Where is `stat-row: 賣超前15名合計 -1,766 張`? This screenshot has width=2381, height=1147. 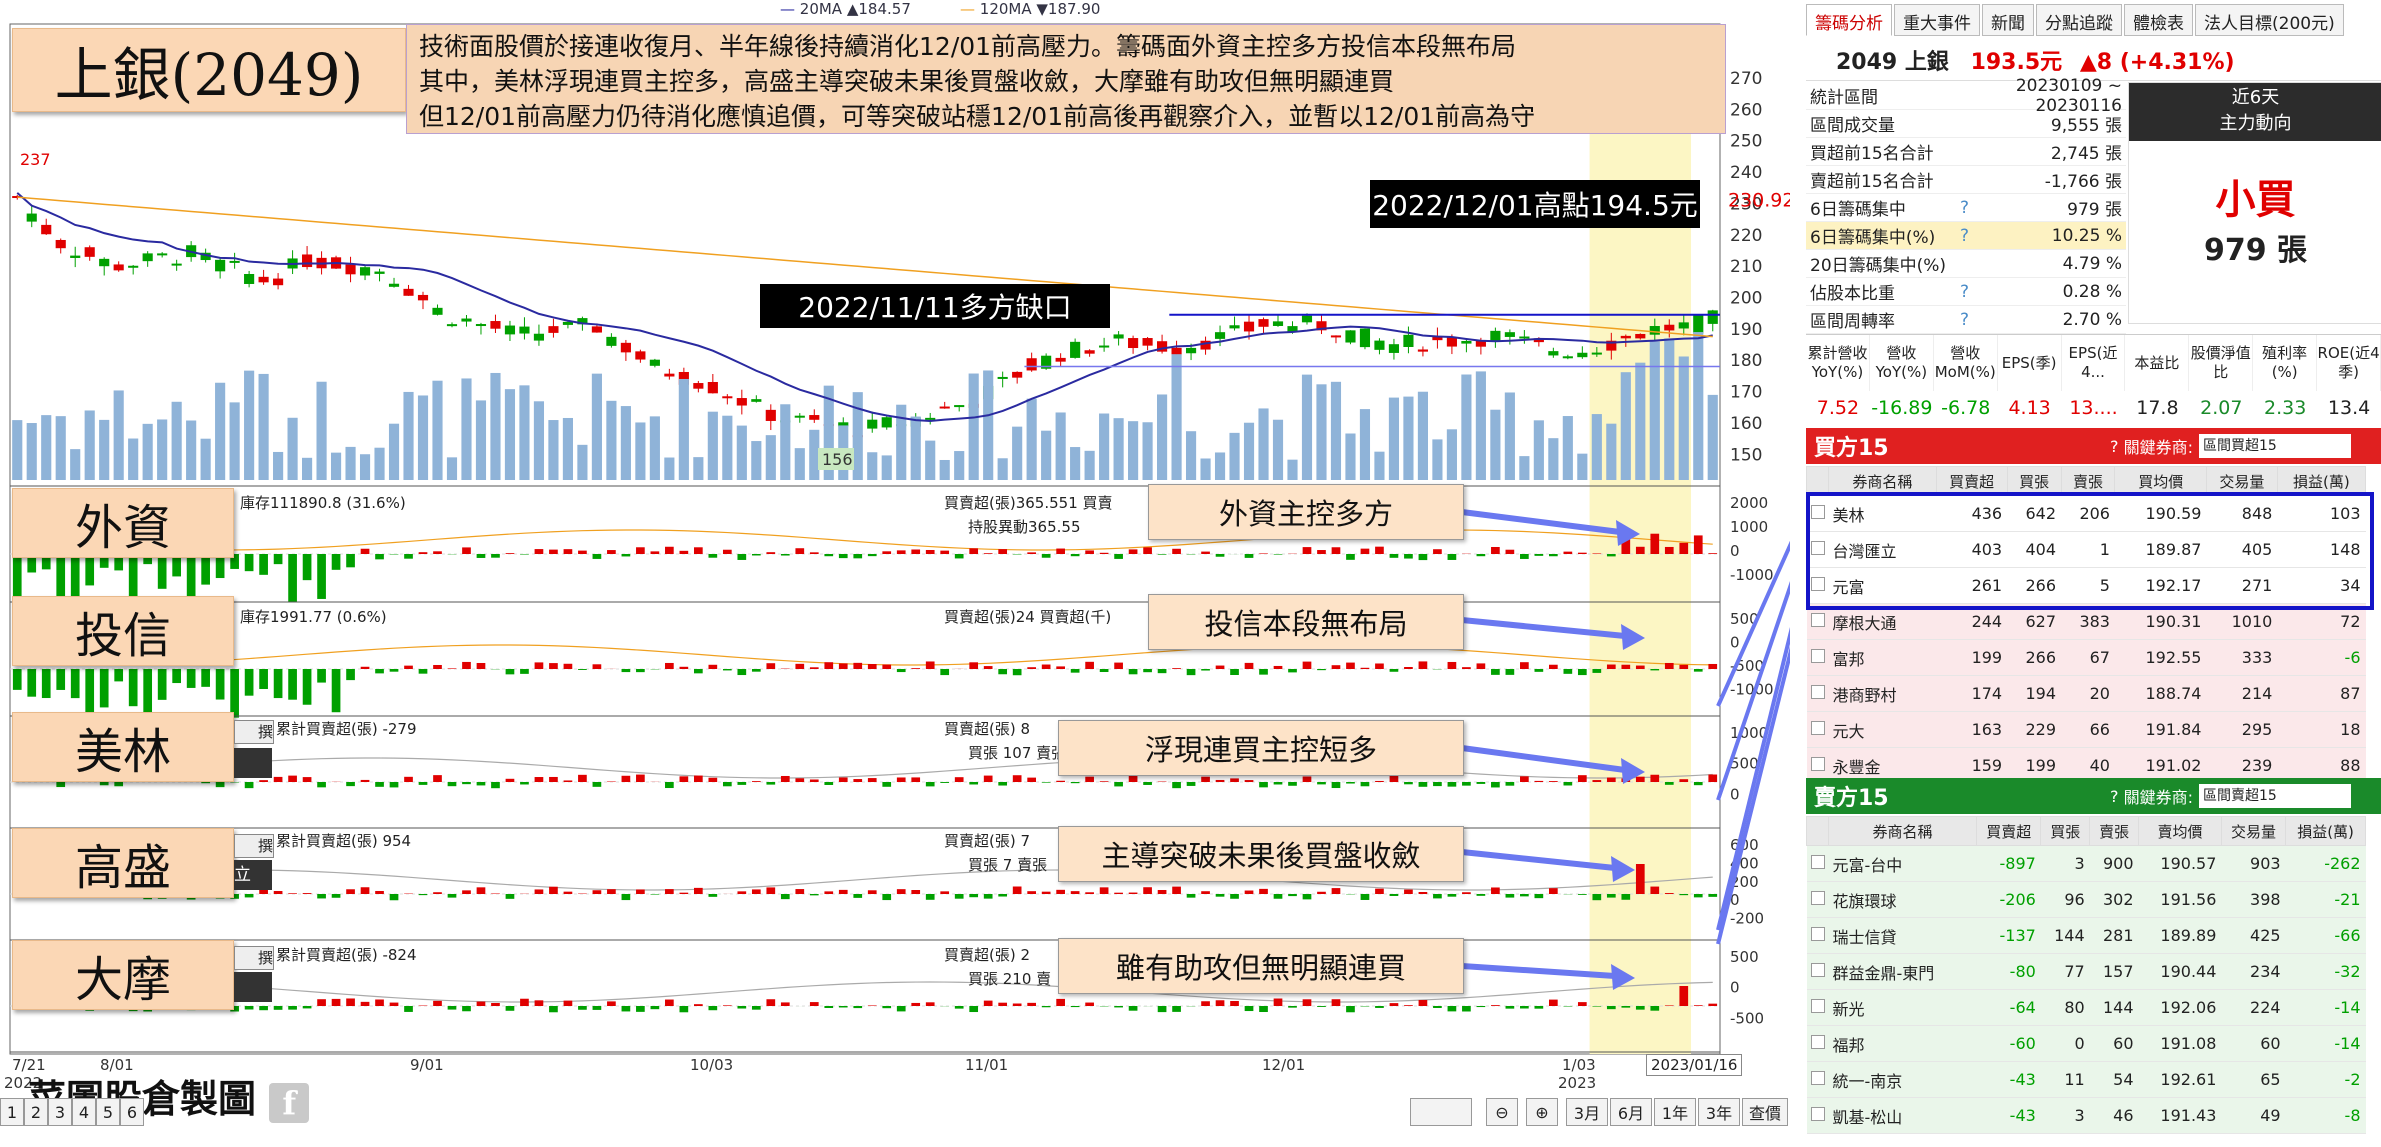 stat-row: 賣超前15名合計 -1,766 張 is located at coordinates (1966, 180).